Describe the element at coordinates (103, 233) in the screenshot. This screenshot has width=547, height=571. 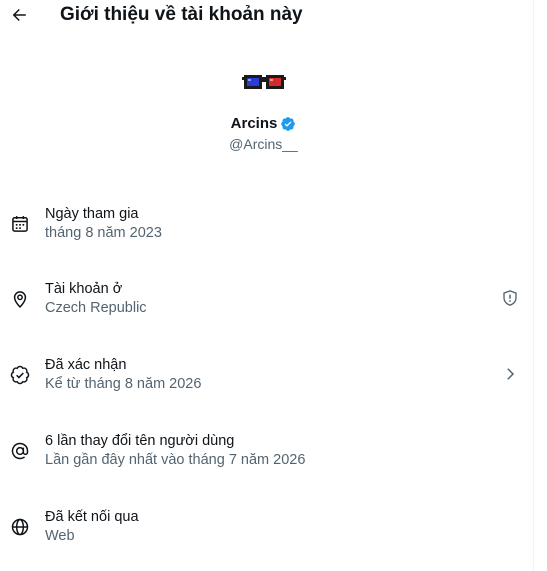
I see `join-date-value: tháng 8 năm 2023` at that location.